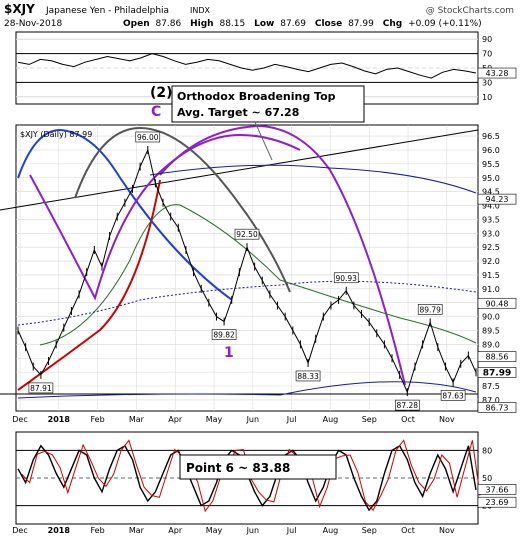  I want to click on chg-label: Chg, so click(392, 24).